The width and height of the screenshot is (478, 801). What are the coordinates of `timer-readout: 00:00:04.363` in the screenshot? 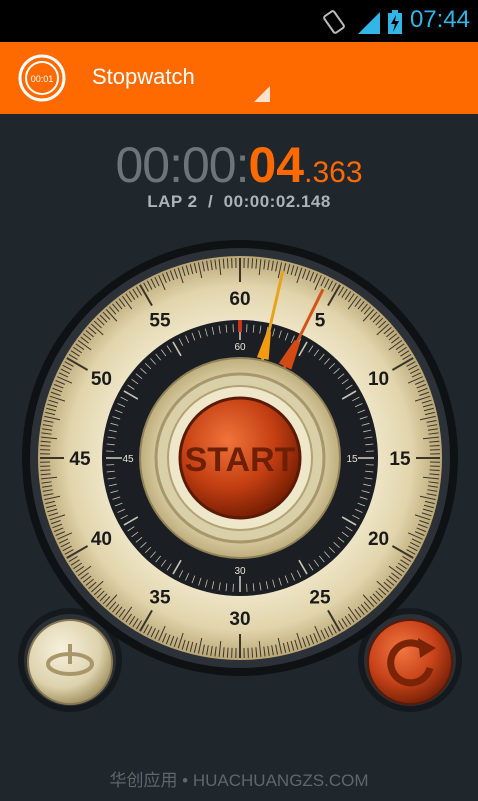 It's located at (239, 166).